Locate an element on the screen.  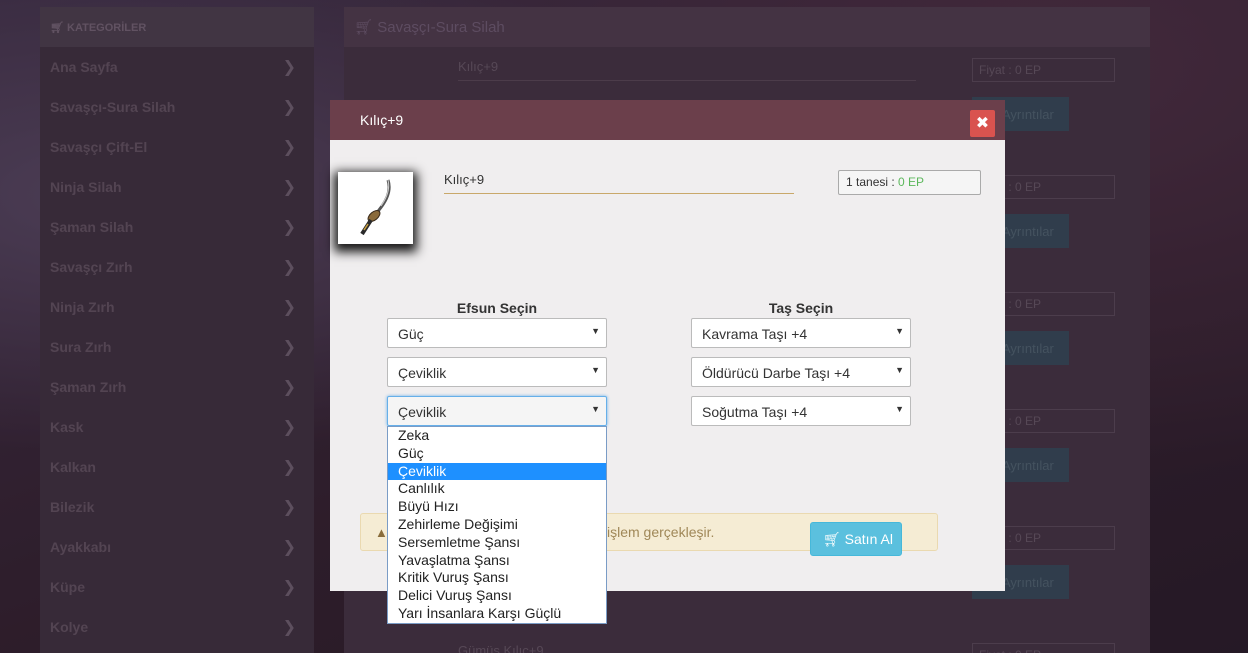
tas-select-1: Kavrama Taşı +4 ▼ is located at coordinates (801, 333).